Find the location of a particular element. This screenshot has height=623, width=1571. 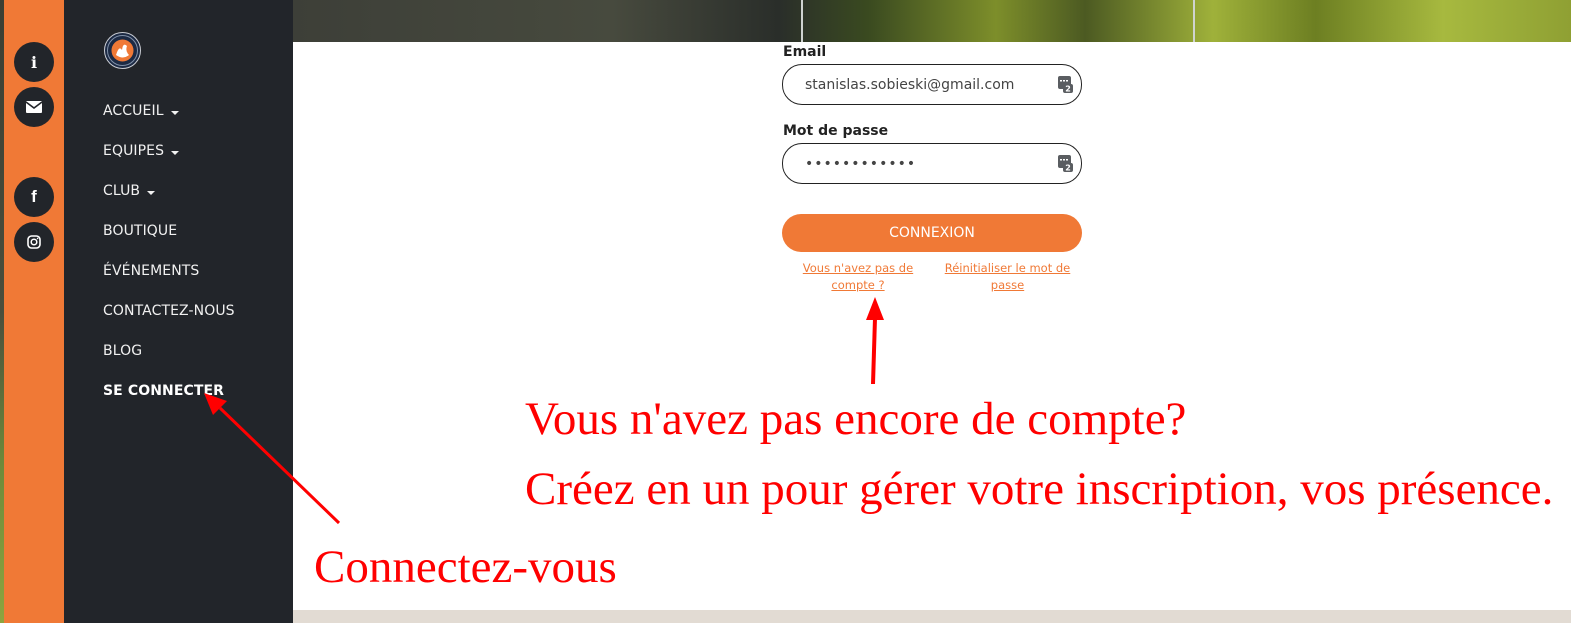

annotation-connect: Connectez-vous is located at coordinates (465, 567).